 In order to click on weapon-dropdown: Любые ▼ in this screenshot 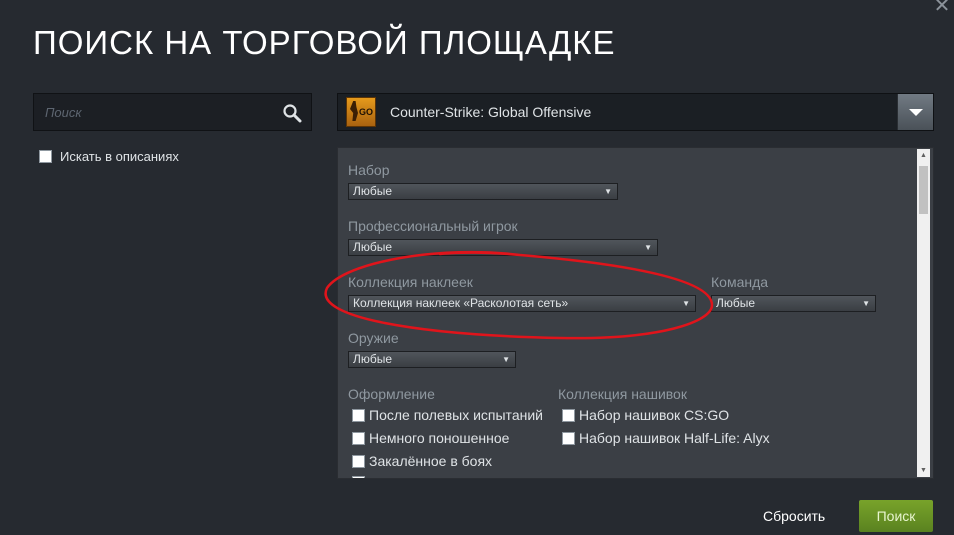, I will do `click(432, 359)`.